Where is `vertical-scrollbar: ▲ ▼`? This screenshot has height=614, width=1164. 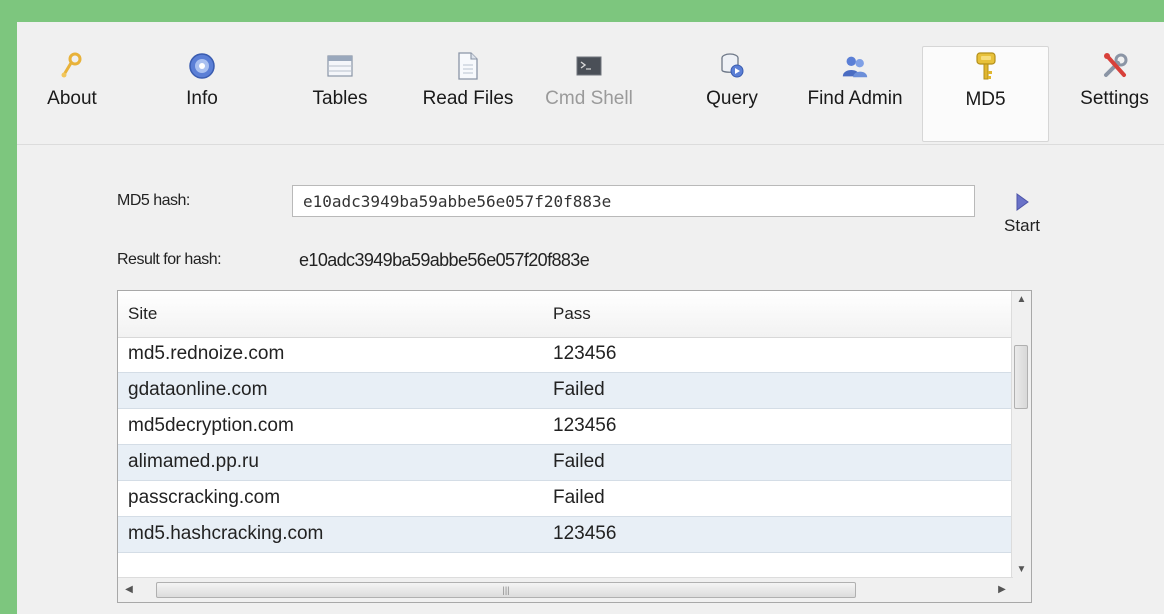
vertical-scrollbar: ▲ ▼ is located at coordinates (1021, 435).